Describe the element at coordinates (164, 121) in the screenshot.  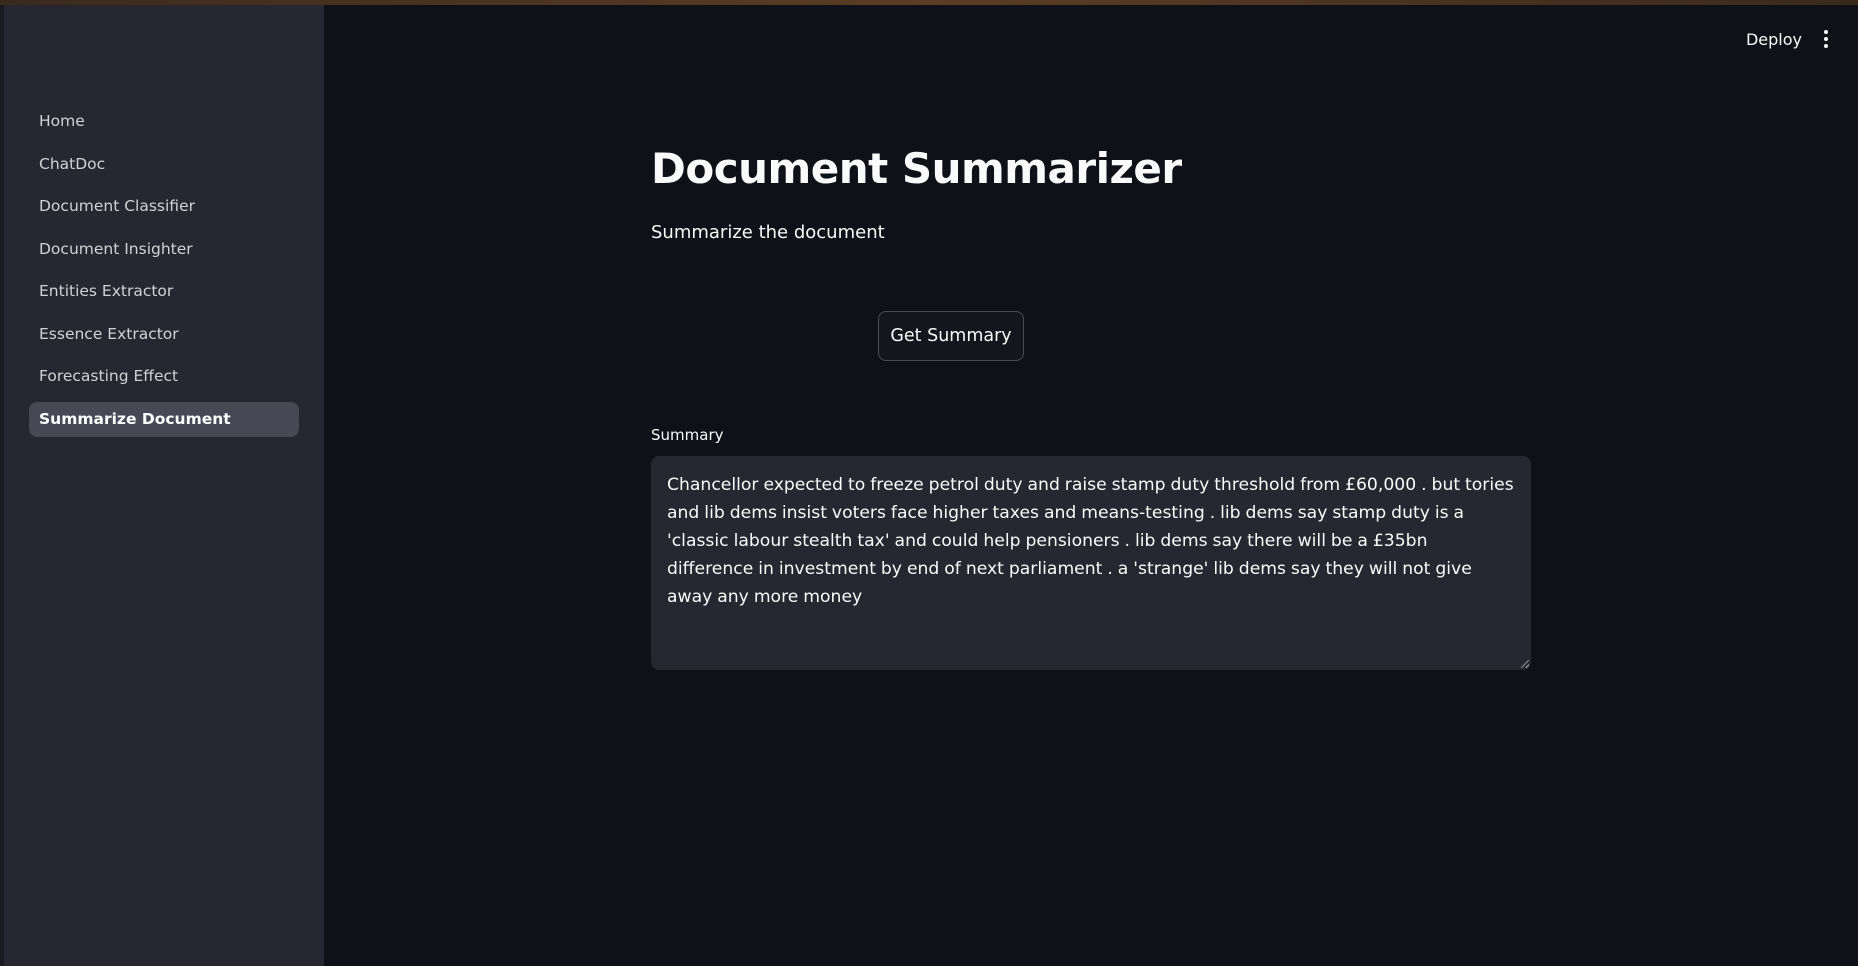
I see `sidebar-item-home: Home` at that location.